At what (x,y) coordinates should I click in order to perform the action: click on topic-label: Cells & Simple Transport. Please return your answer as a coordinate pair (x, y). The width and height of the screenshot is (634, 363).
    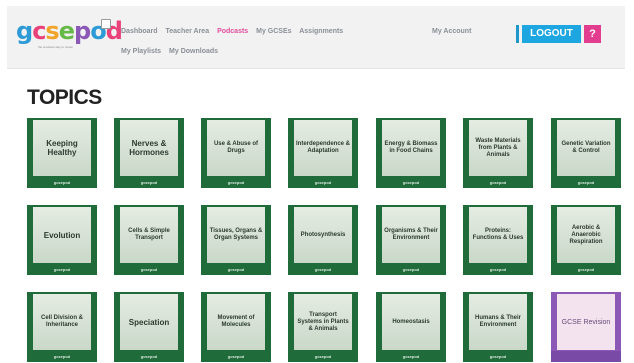
    Looking at the image, I should click on (149, 234).